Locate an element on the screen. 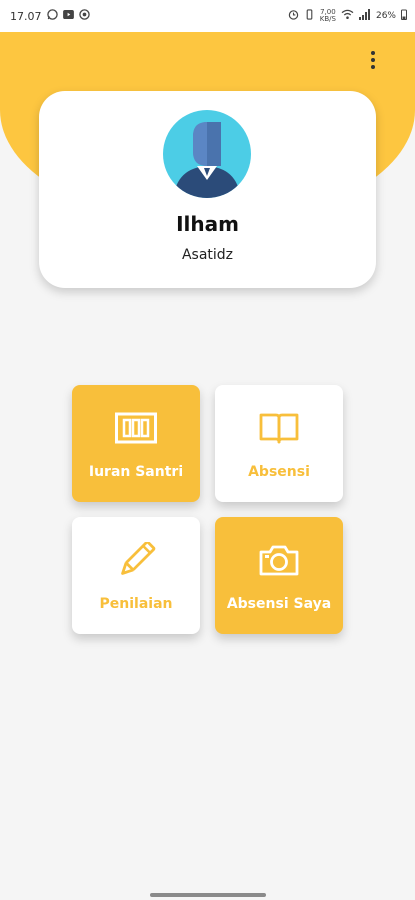 Image resolution: width=415 pixels, height=900 pixels. battery-level: 26% is located at coordinates (385, 16).